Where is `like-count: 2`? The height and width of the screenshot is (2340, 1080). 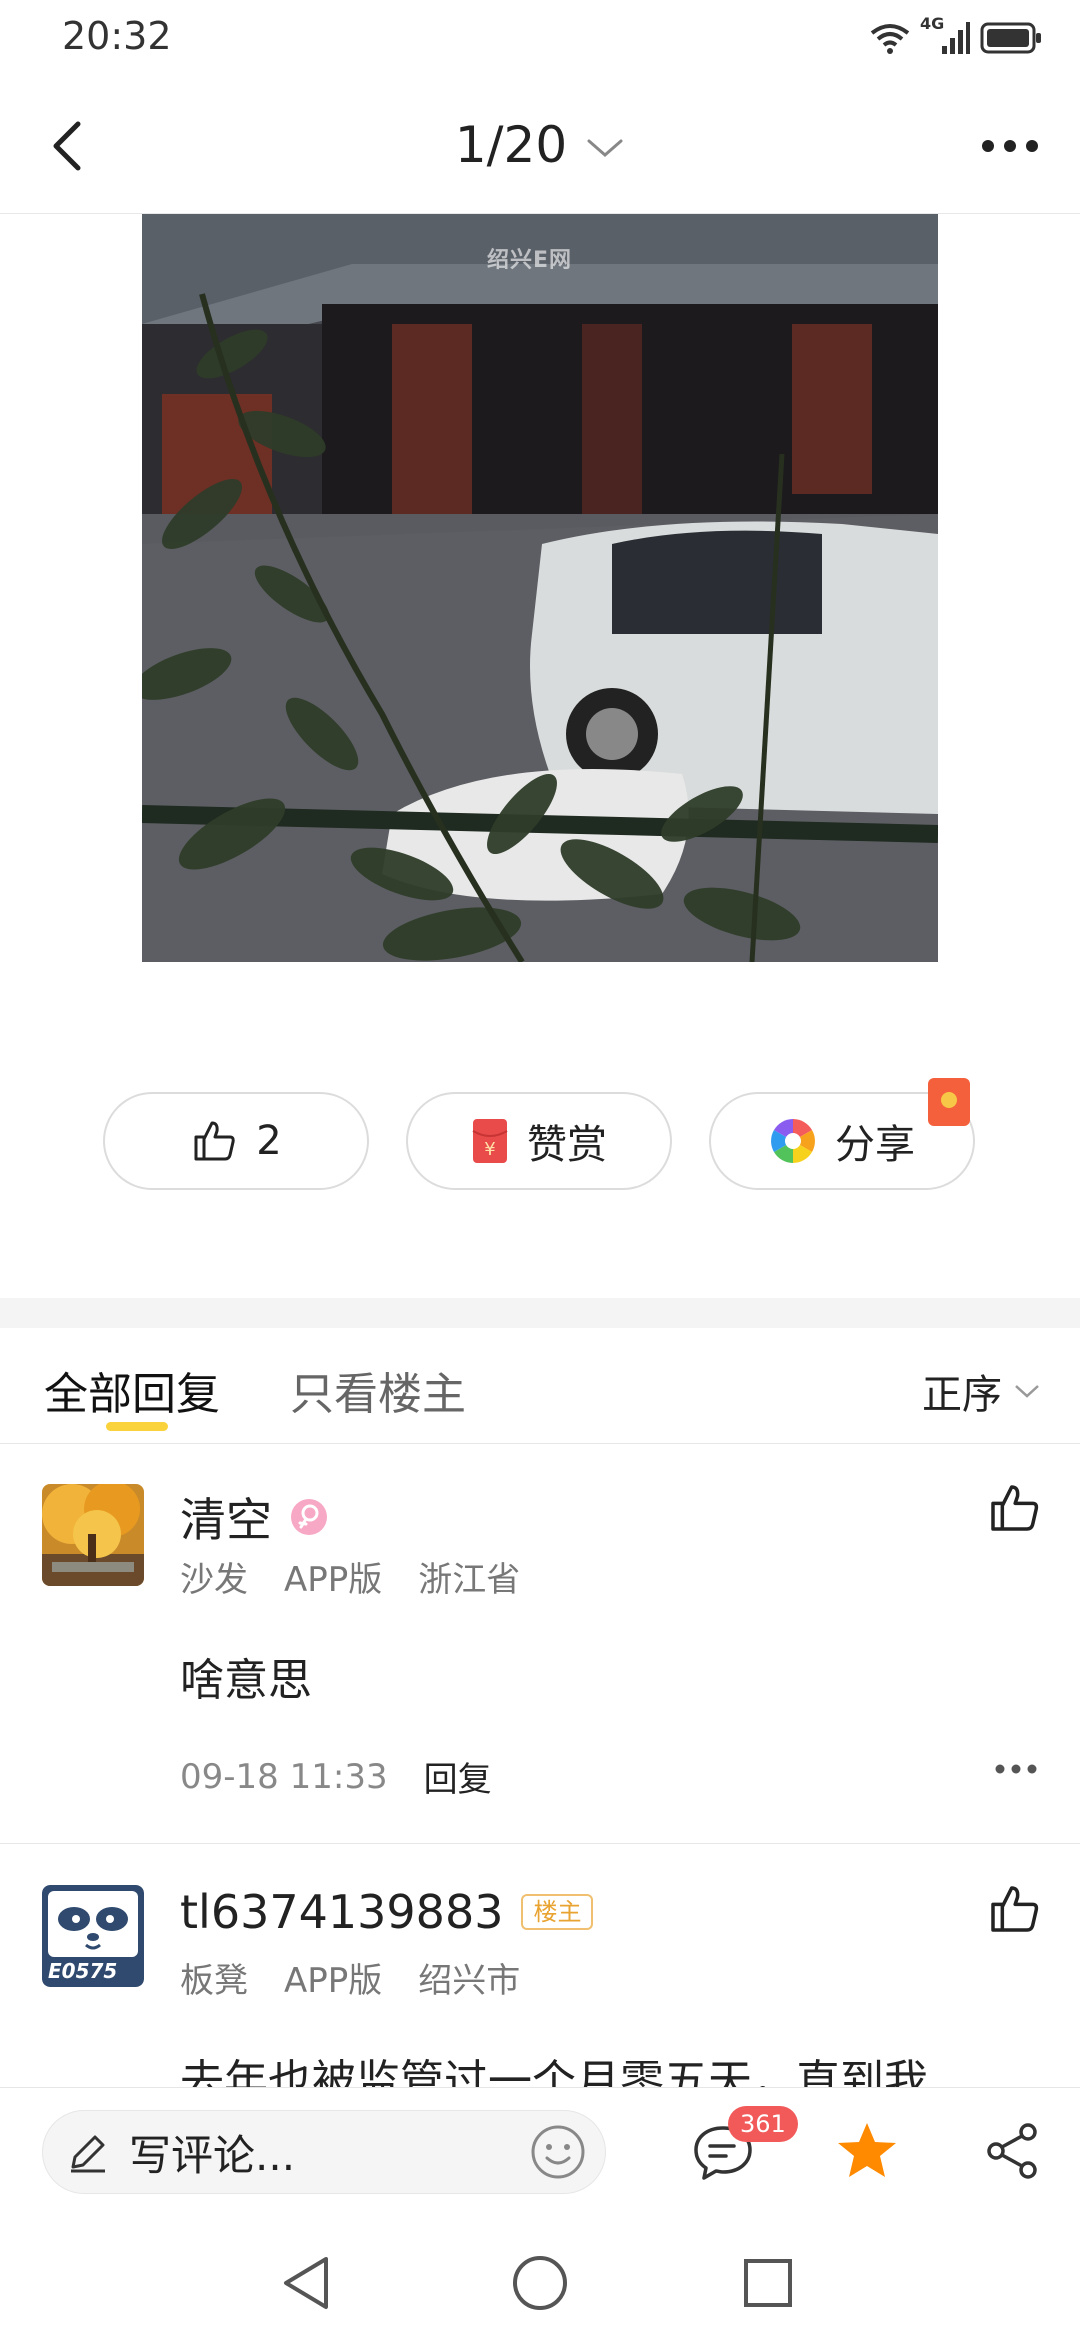
like-count: 2 is located at coordinates (269, 1141).